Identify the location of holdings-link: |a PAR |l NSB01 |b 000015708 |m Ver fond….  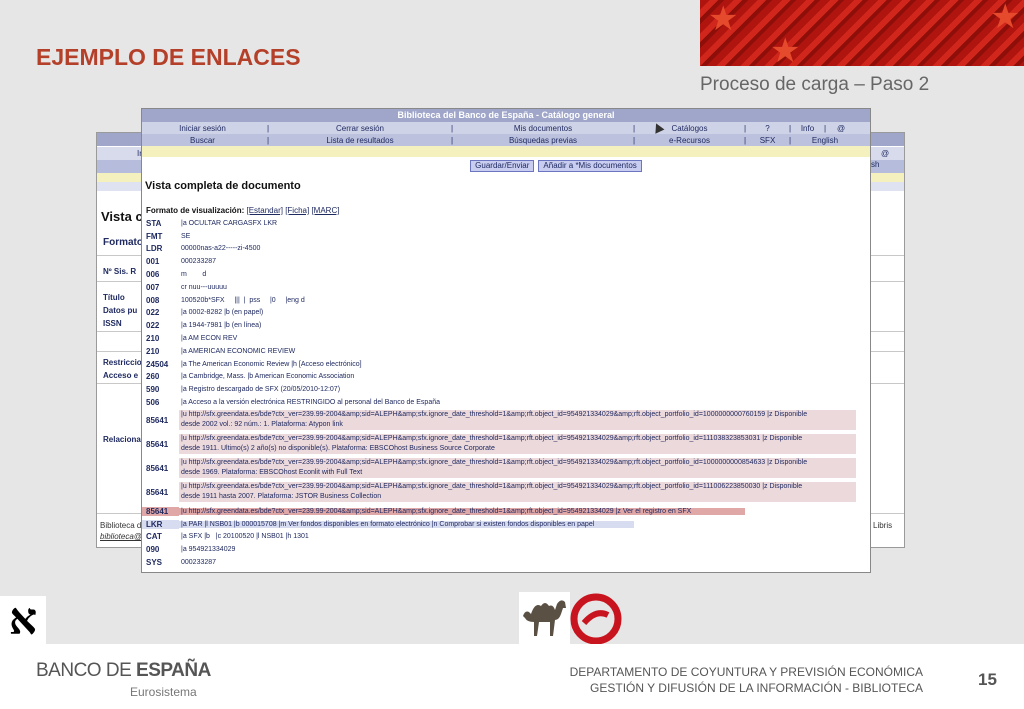
(406, 524).